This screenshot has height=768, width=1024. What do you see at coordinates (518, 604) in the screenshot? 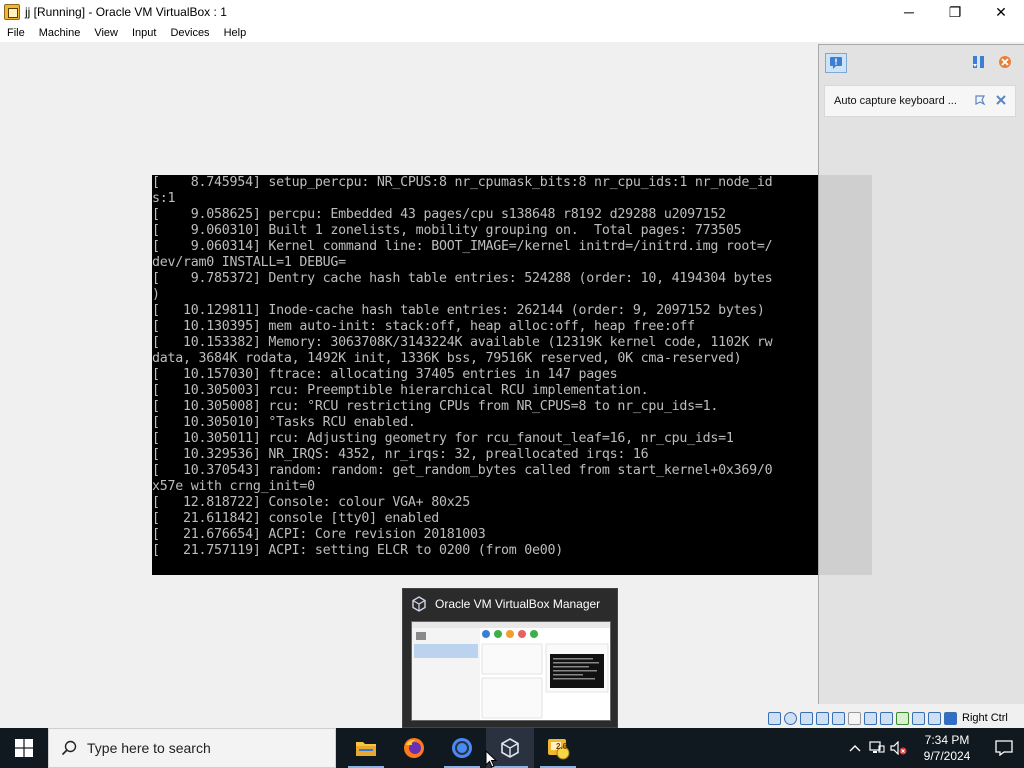
I see `thumbnail-title: Oracle VM VirtualBox Manager` at bounding box center [518, 604].